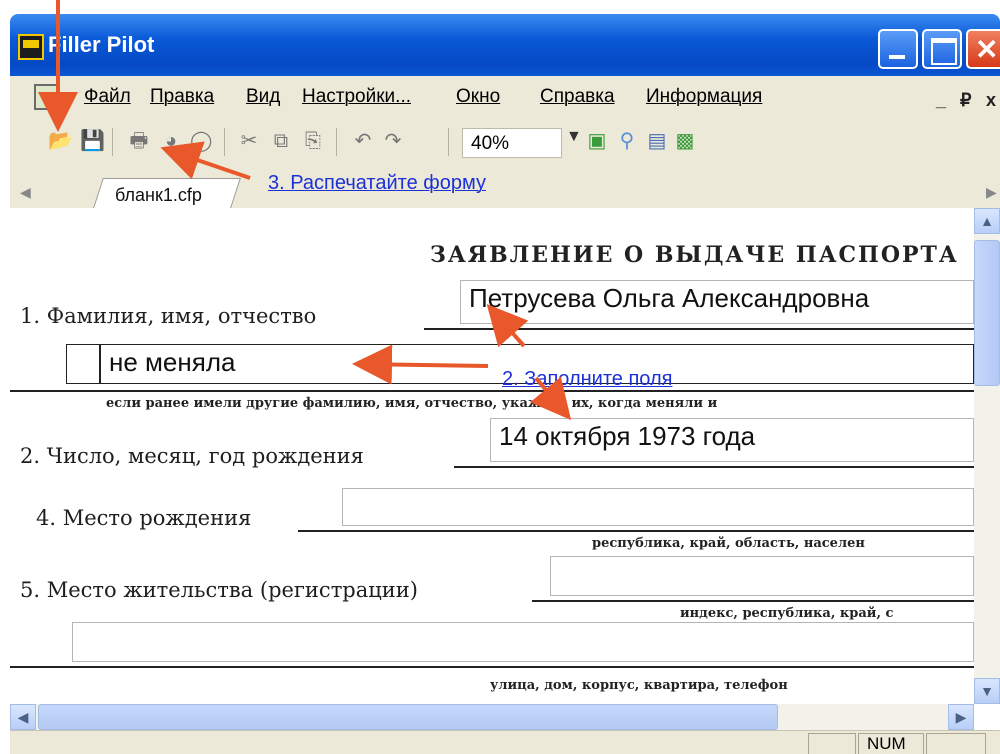  I want to click on zoom-value: 40%, so click(490, 143).